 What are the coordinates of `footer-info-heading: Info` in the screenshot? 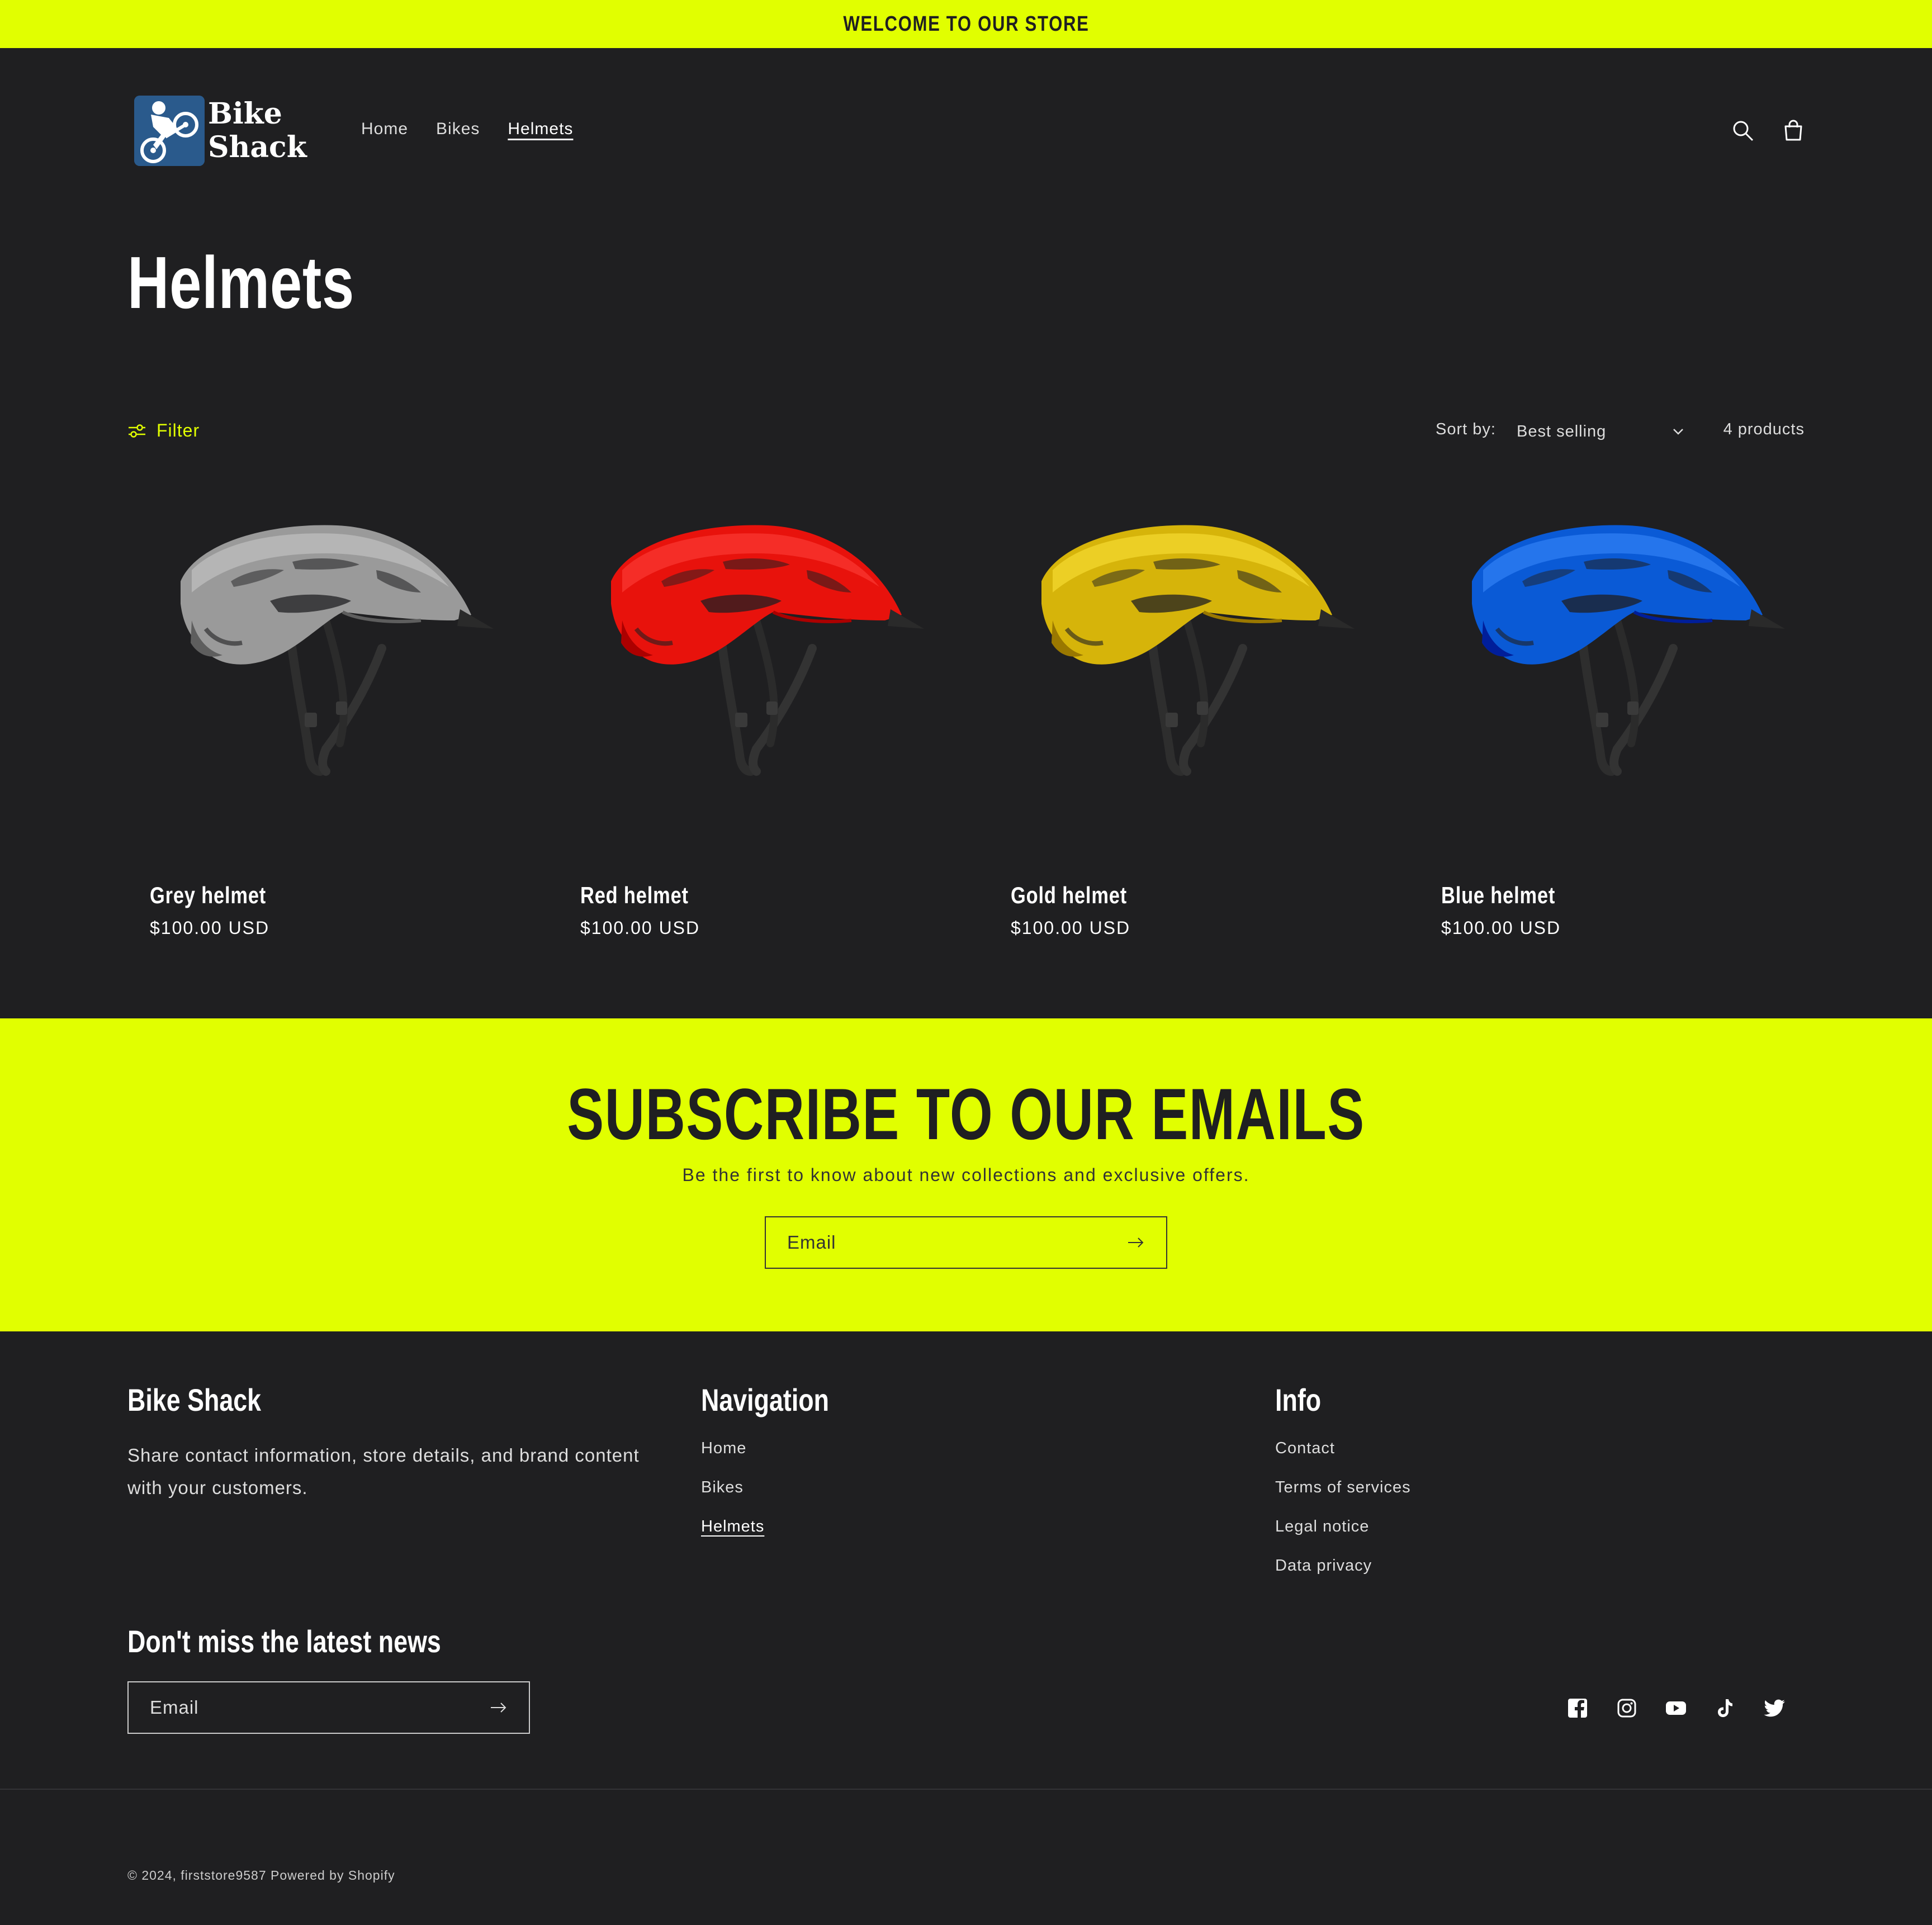 It's located at (1298, 1400).